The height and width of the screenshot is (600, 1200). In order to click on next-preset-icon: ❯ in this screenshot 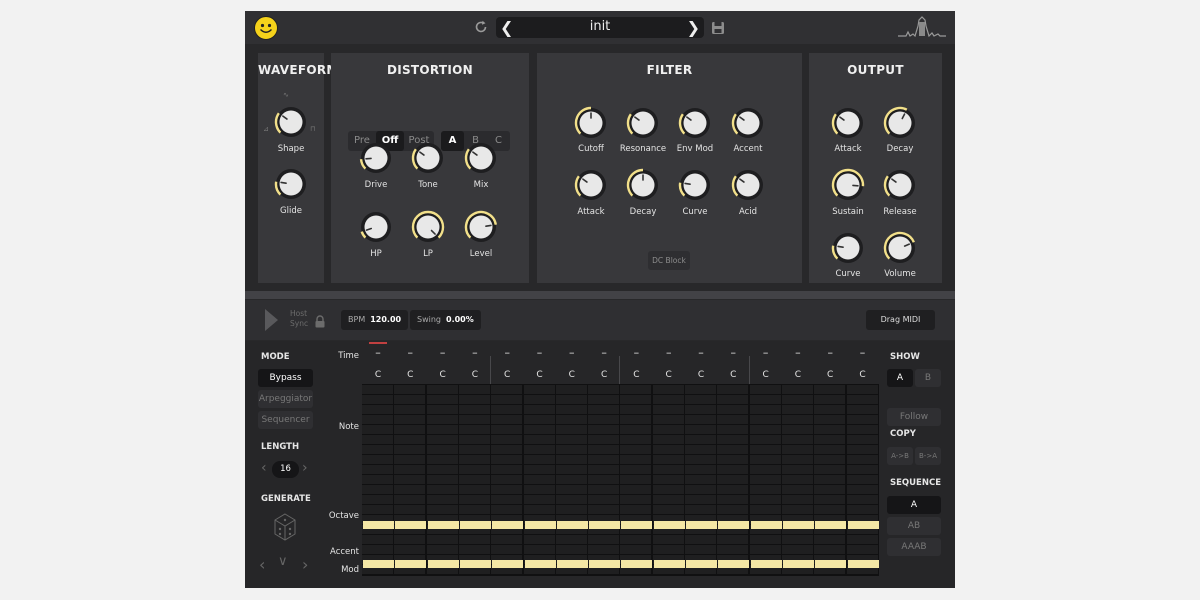, I will do `click(693, 27)`.